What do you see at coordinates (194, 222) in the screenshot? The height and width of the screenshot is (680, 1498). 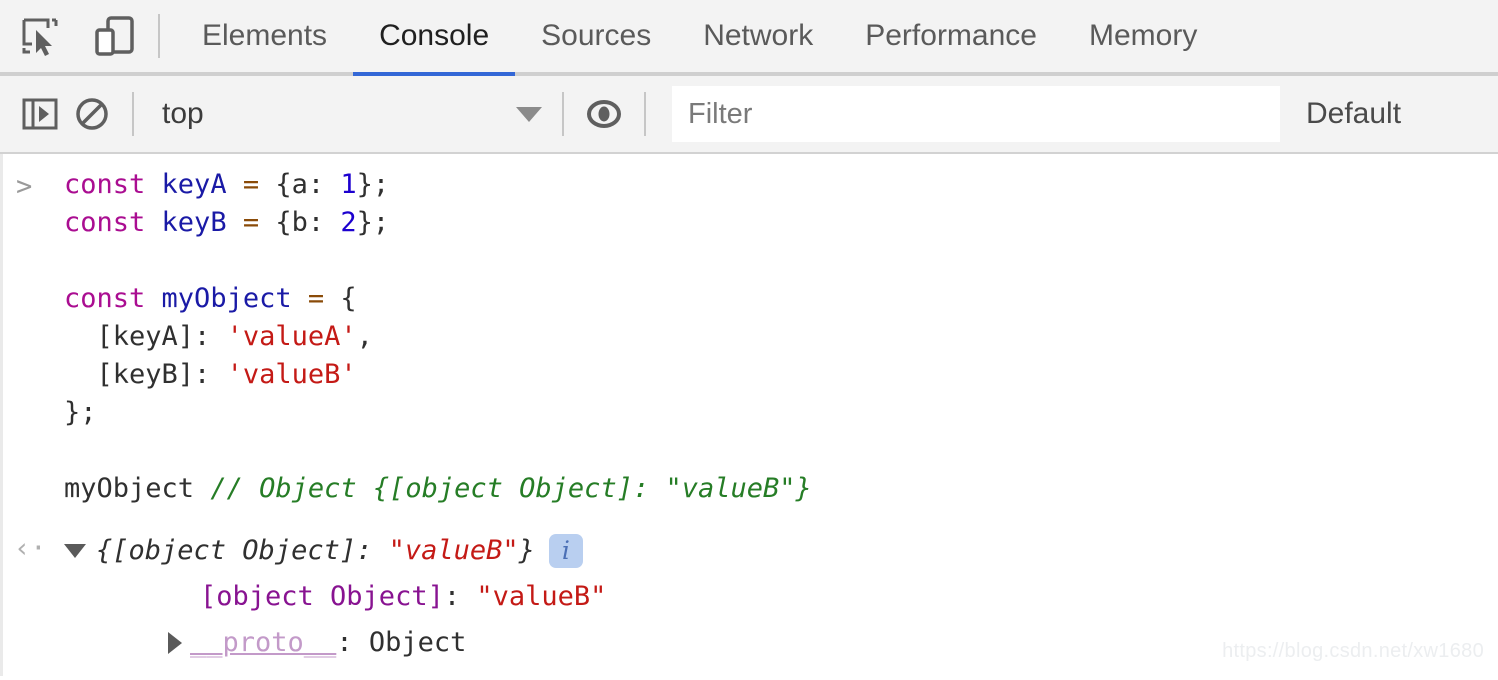 I see `code-token: keyB` at bounding box center [194, 222].